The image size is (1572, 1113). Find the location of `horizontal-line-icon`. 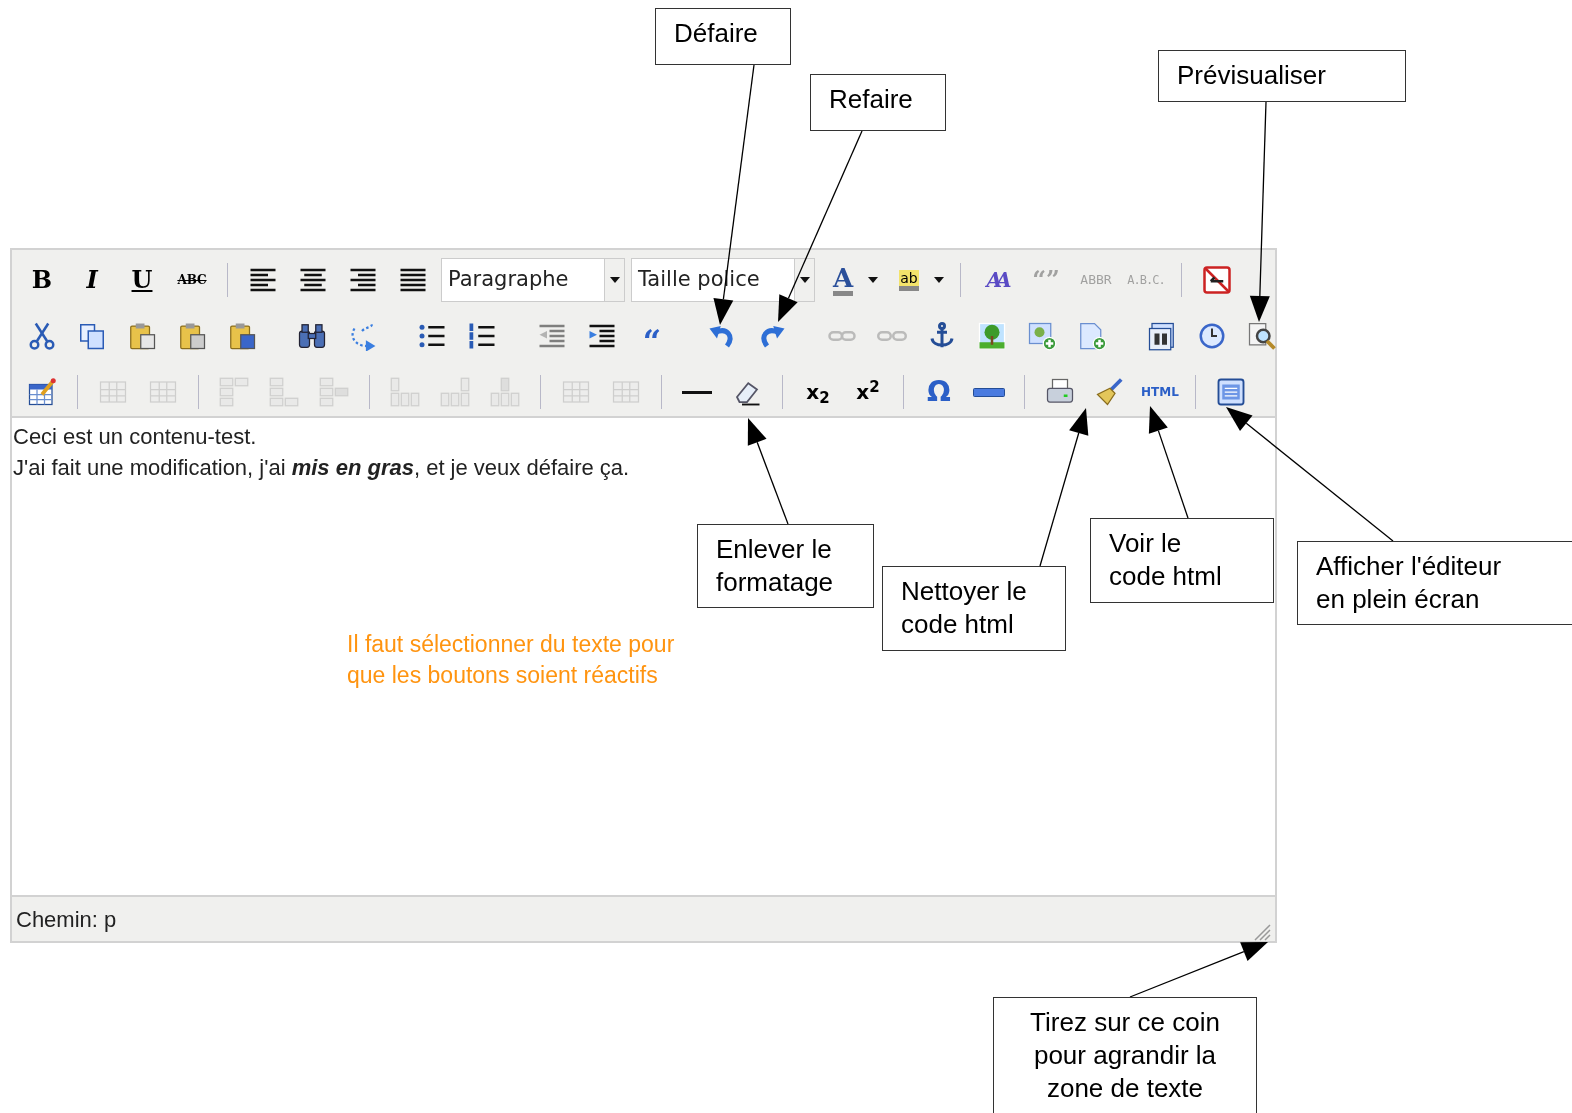

horizontal-line-icon is located at coordinates (697, 392).